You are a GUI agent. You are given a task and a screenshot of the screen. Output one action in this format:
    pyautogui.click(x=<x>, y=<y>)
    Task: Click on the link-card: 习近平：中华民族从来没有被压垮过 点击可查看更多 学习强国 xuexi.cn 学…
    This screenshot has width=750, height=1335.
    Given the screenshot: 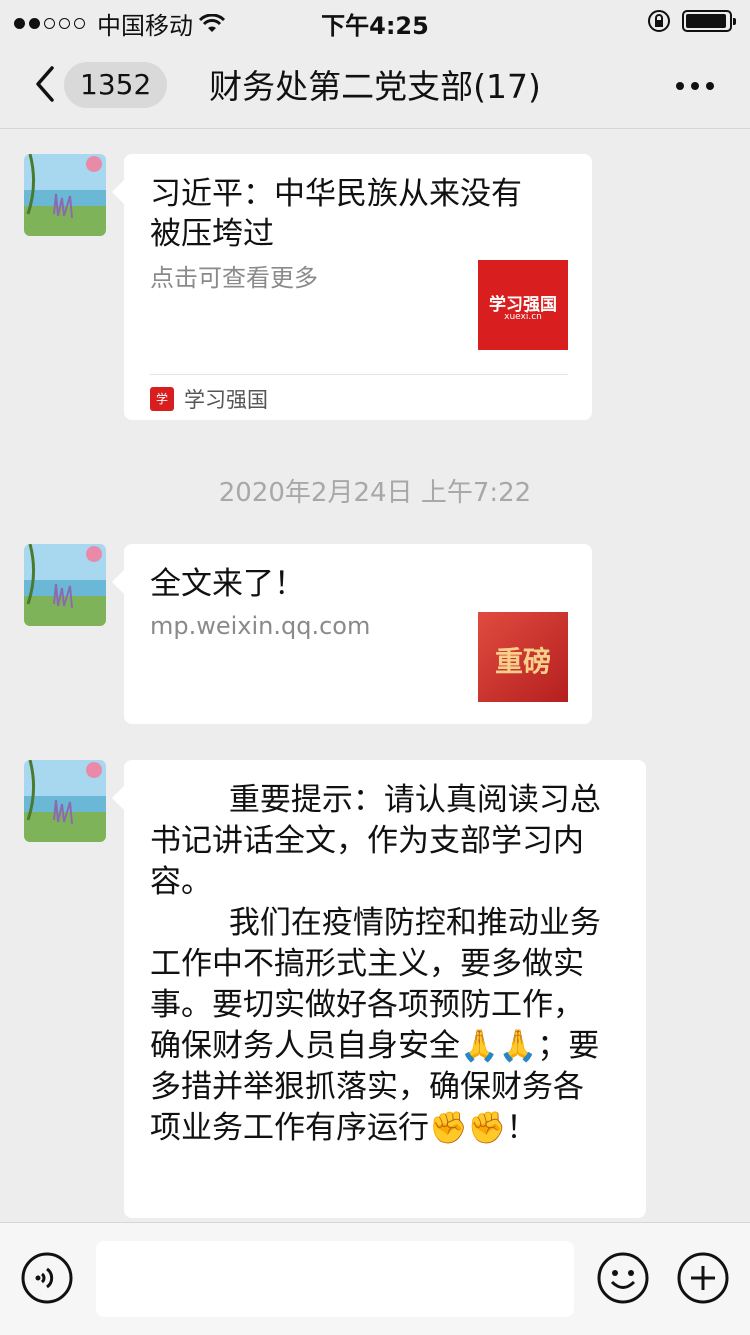 What is the action you would take?
    pyautogui.click(x=352, y=287)
    